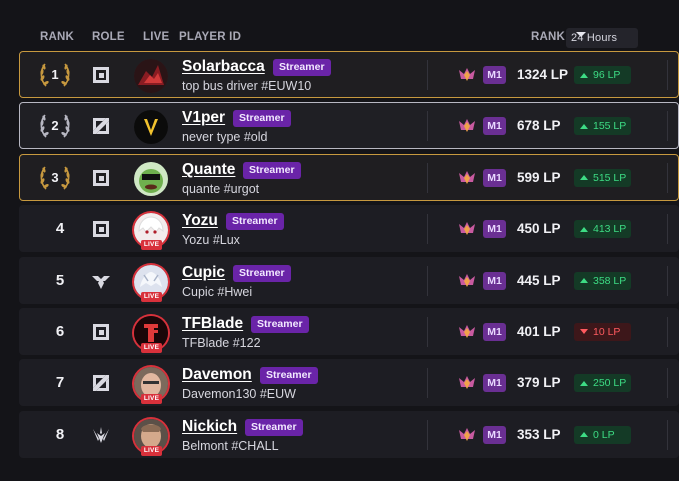 The width and height of the screenshot is (679, 481). I want to click on lp-change-value: 515 LP, so click(610, 177).